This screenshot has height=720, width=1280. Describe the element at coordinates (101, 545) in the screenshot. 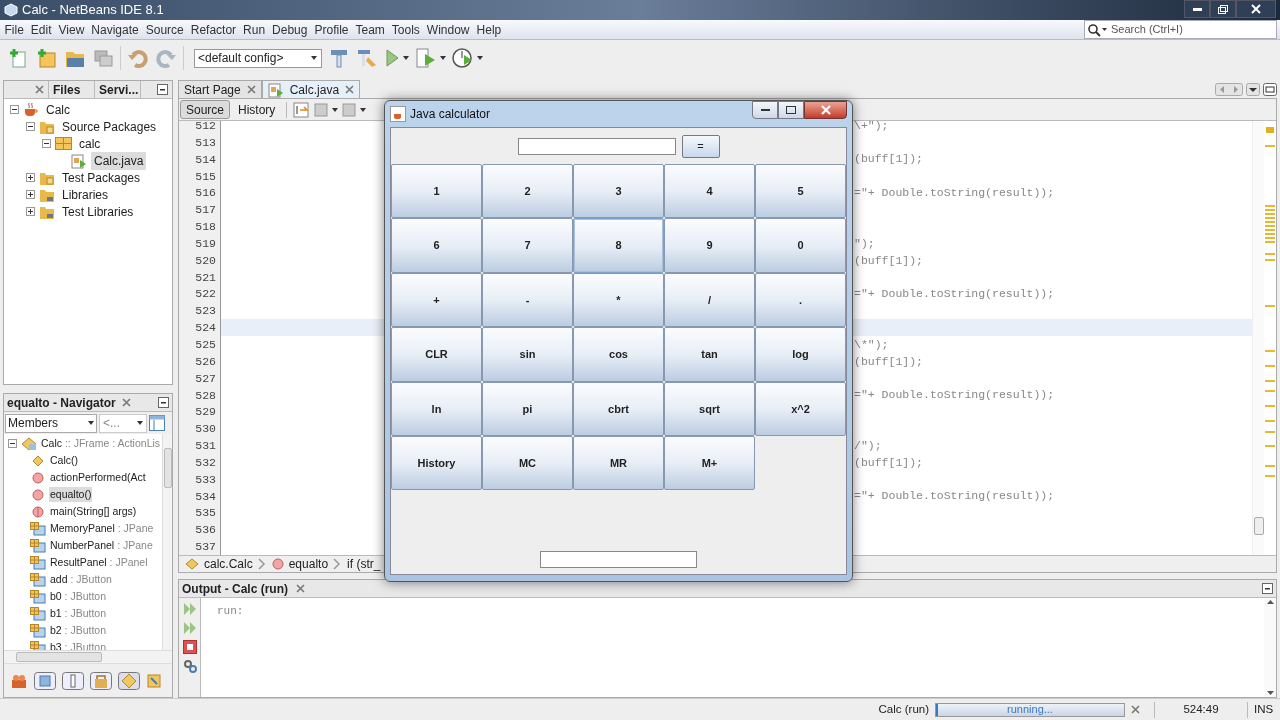

I see `member-item: NumberPanel : JPane` at that location.